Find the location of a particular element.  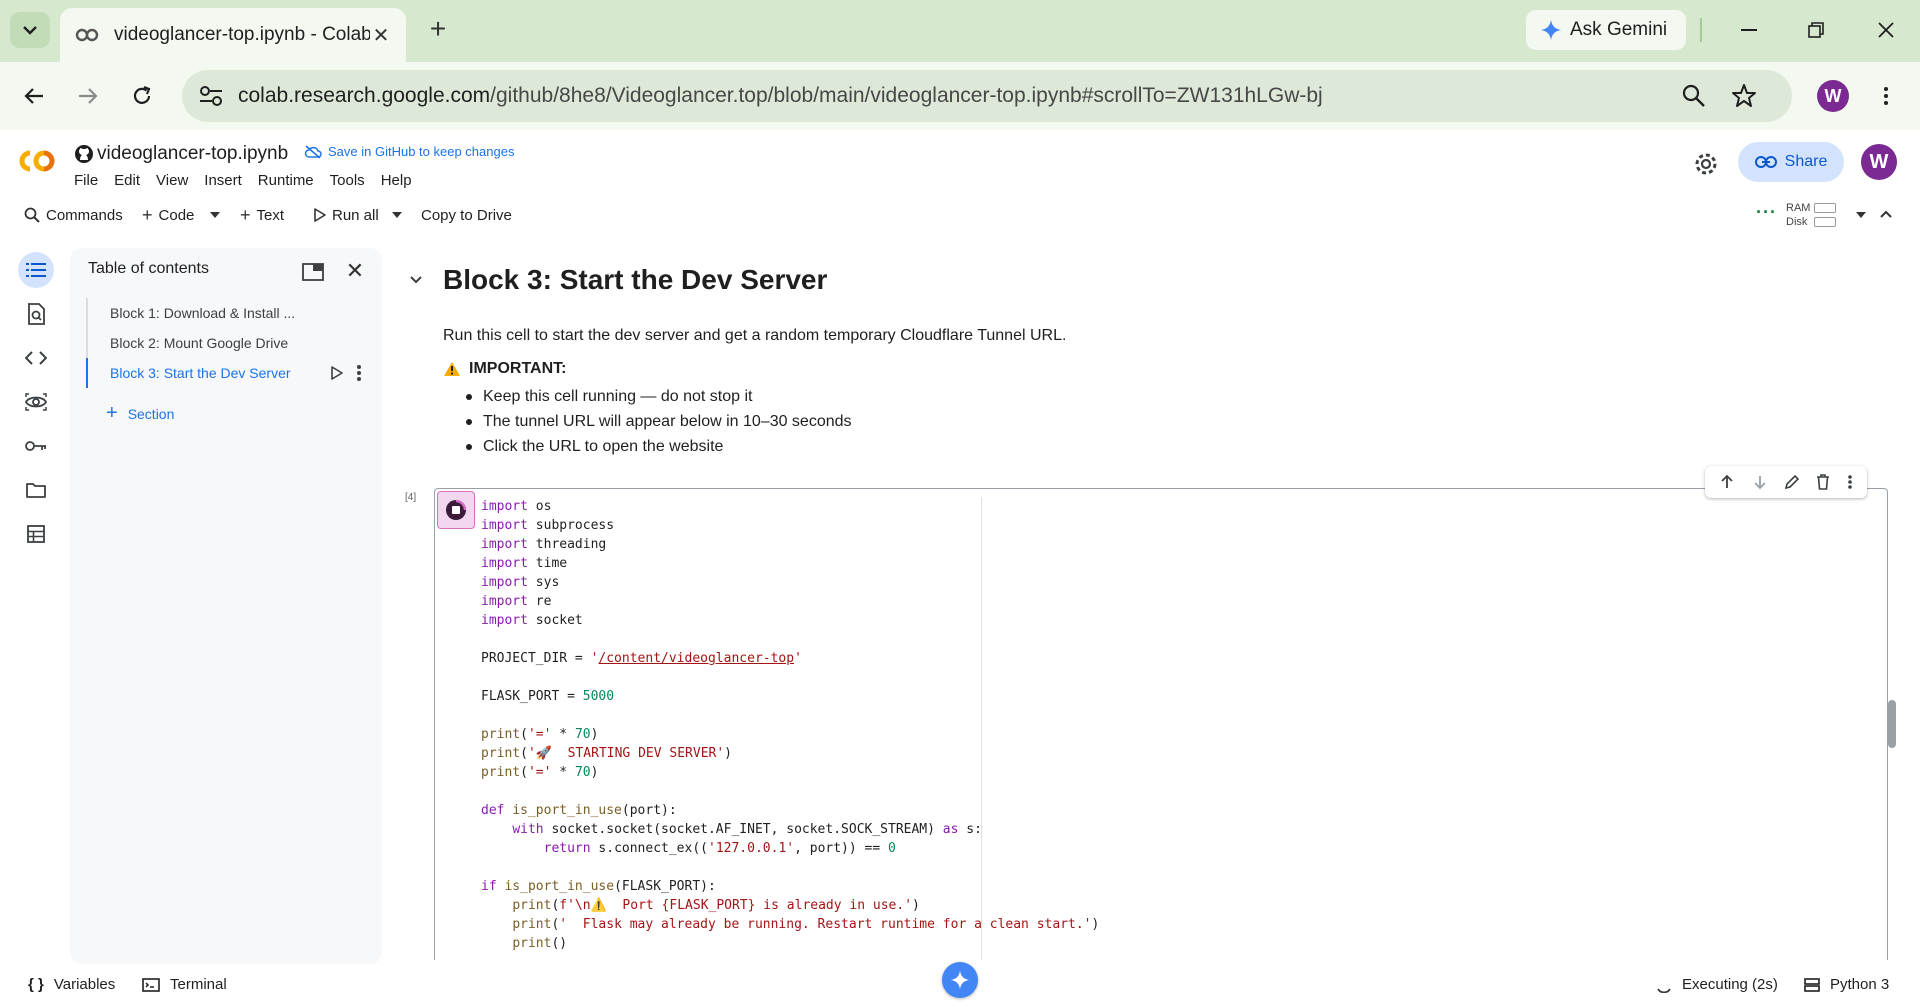

profile-avatar: W is located at coordinates (1833, 96).